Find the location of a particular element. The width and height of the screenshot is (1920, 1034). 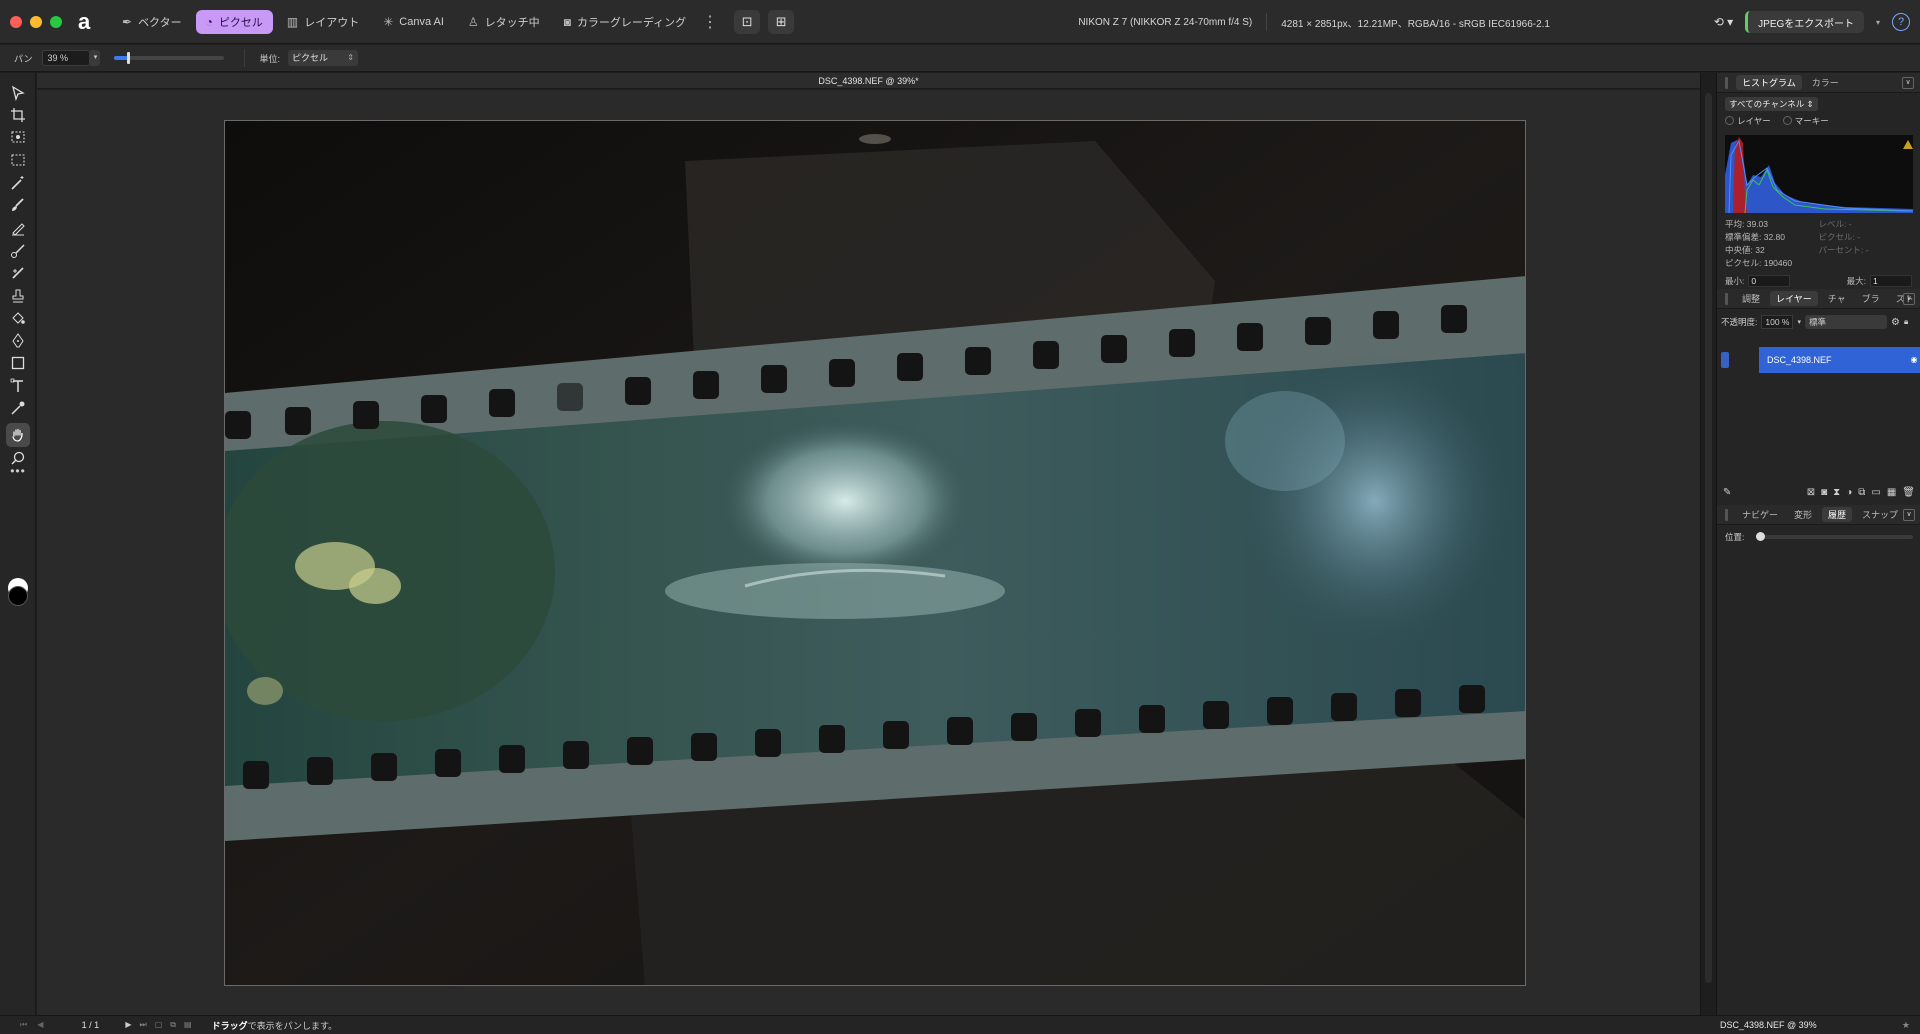

camera-info: NIKON Z 7 (NIKKOR Z 24-70mm f/4 S) is located at coordinates (1165, 22).